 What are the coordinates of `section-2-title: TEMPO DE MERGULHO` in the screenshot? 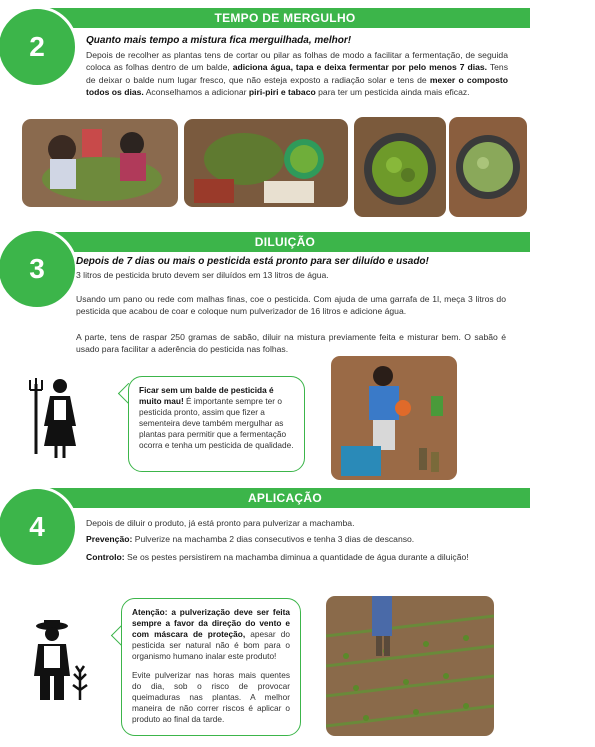 It's located at (285, 18).